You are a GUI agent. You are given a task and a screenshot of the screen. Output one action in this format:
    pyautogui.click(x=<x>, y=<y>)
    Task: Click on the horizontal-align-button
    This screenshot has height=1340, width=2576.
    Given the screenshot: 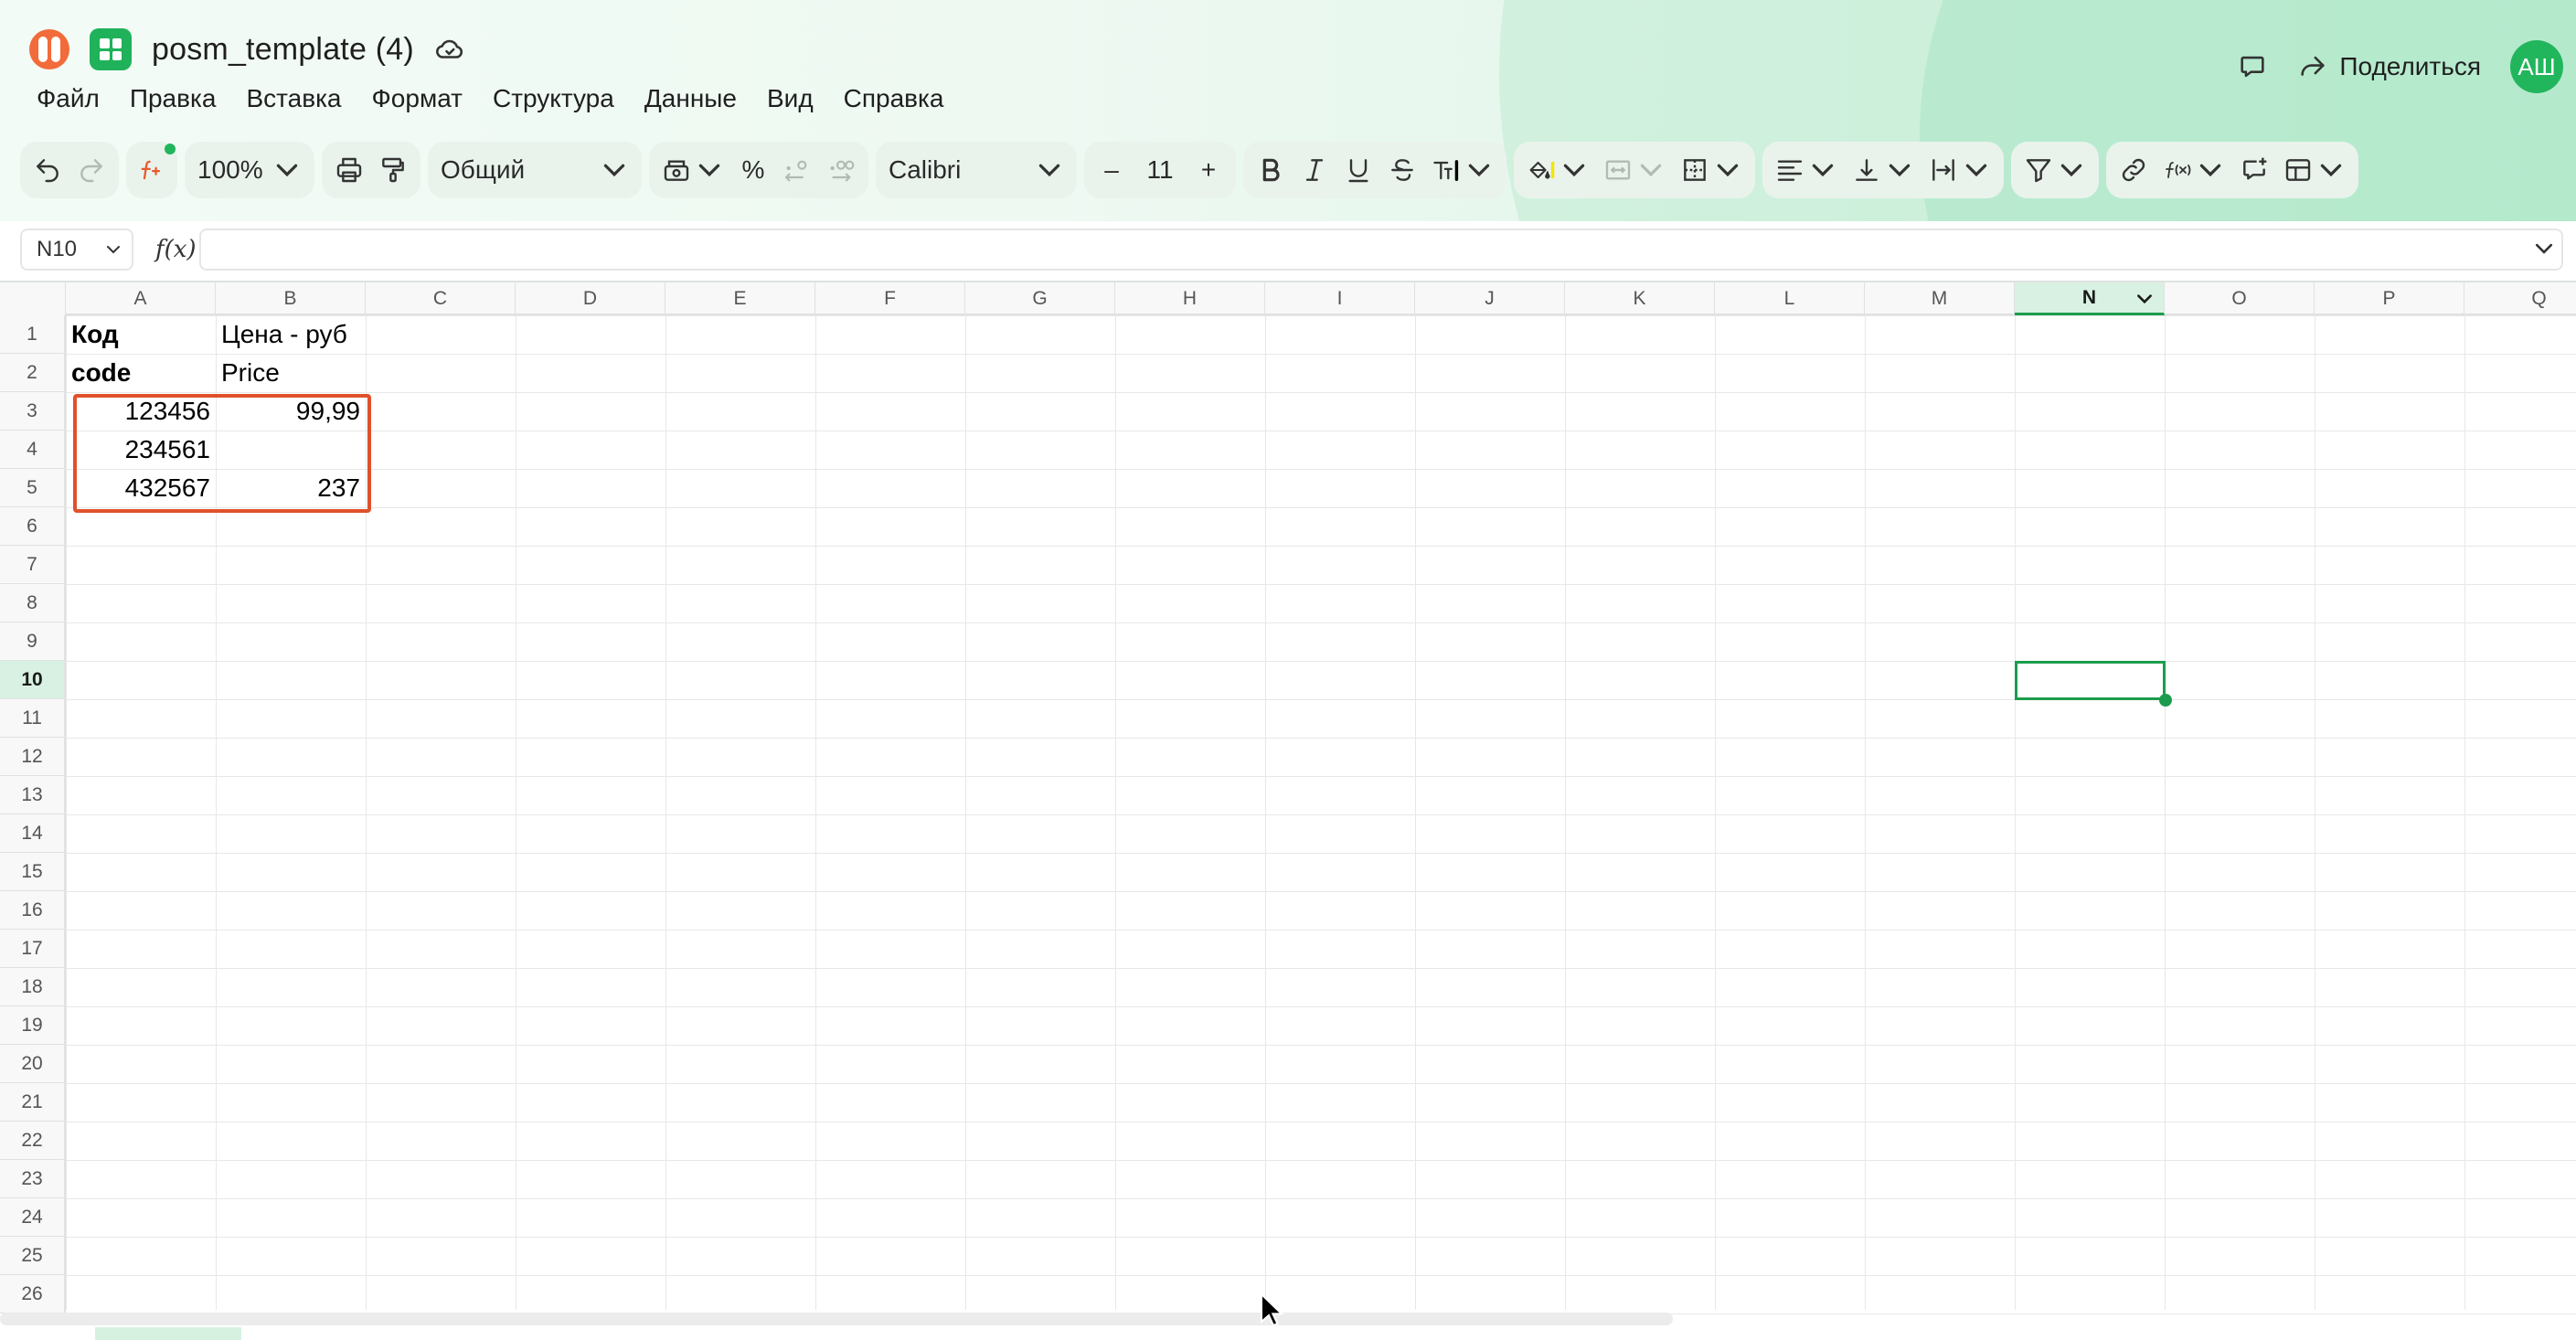 What is the action you would take?
    pyautogui.click(x=1806, y=170)
    